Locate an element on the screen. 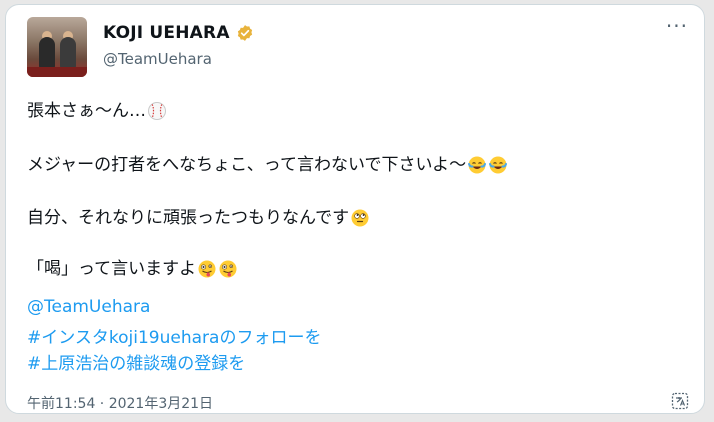 The width and height of the screenshot is (714, 422). baseball-emoji-icon is located at coordinates (157, 111).